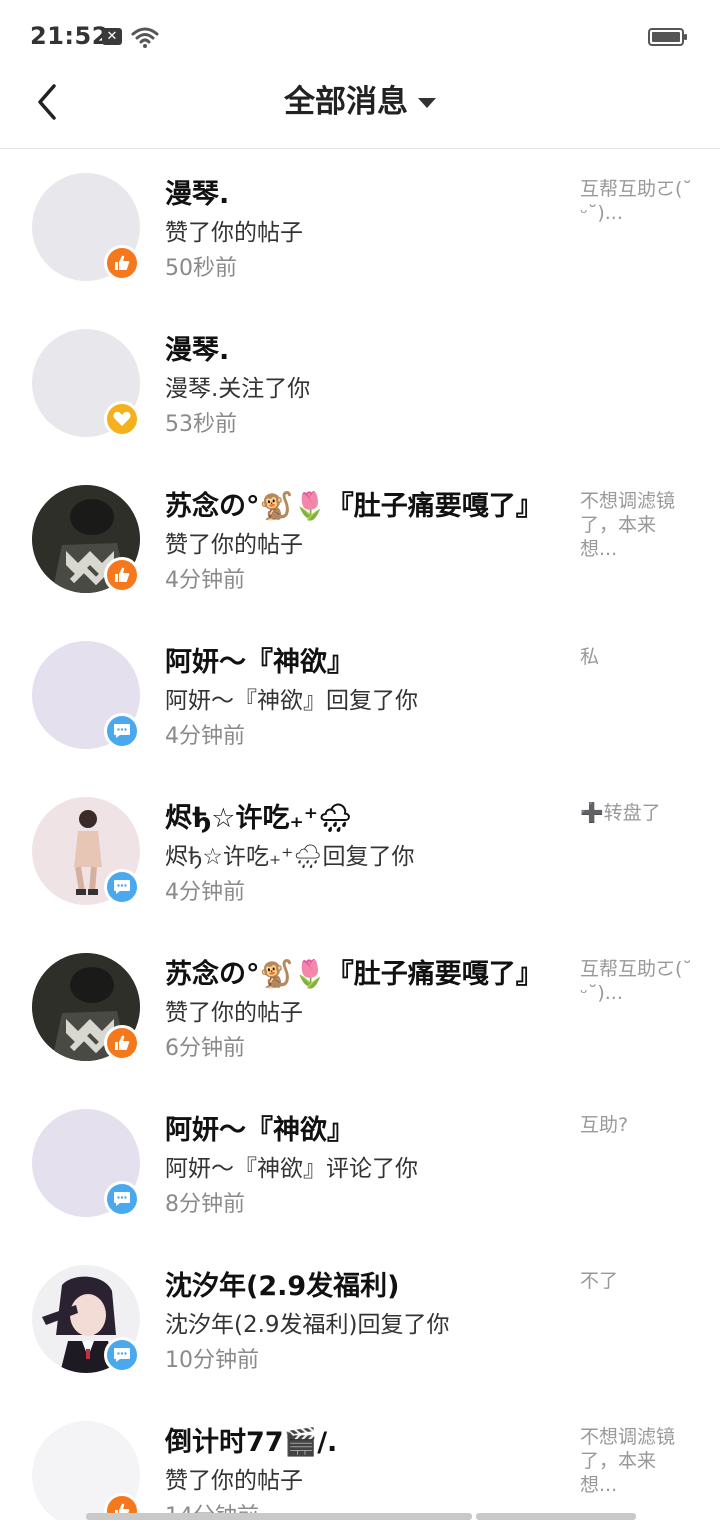 The height and width of the screenshot is (1520, 720). I want to click on message-snippet: ➕转盘了, so click(620, 813).